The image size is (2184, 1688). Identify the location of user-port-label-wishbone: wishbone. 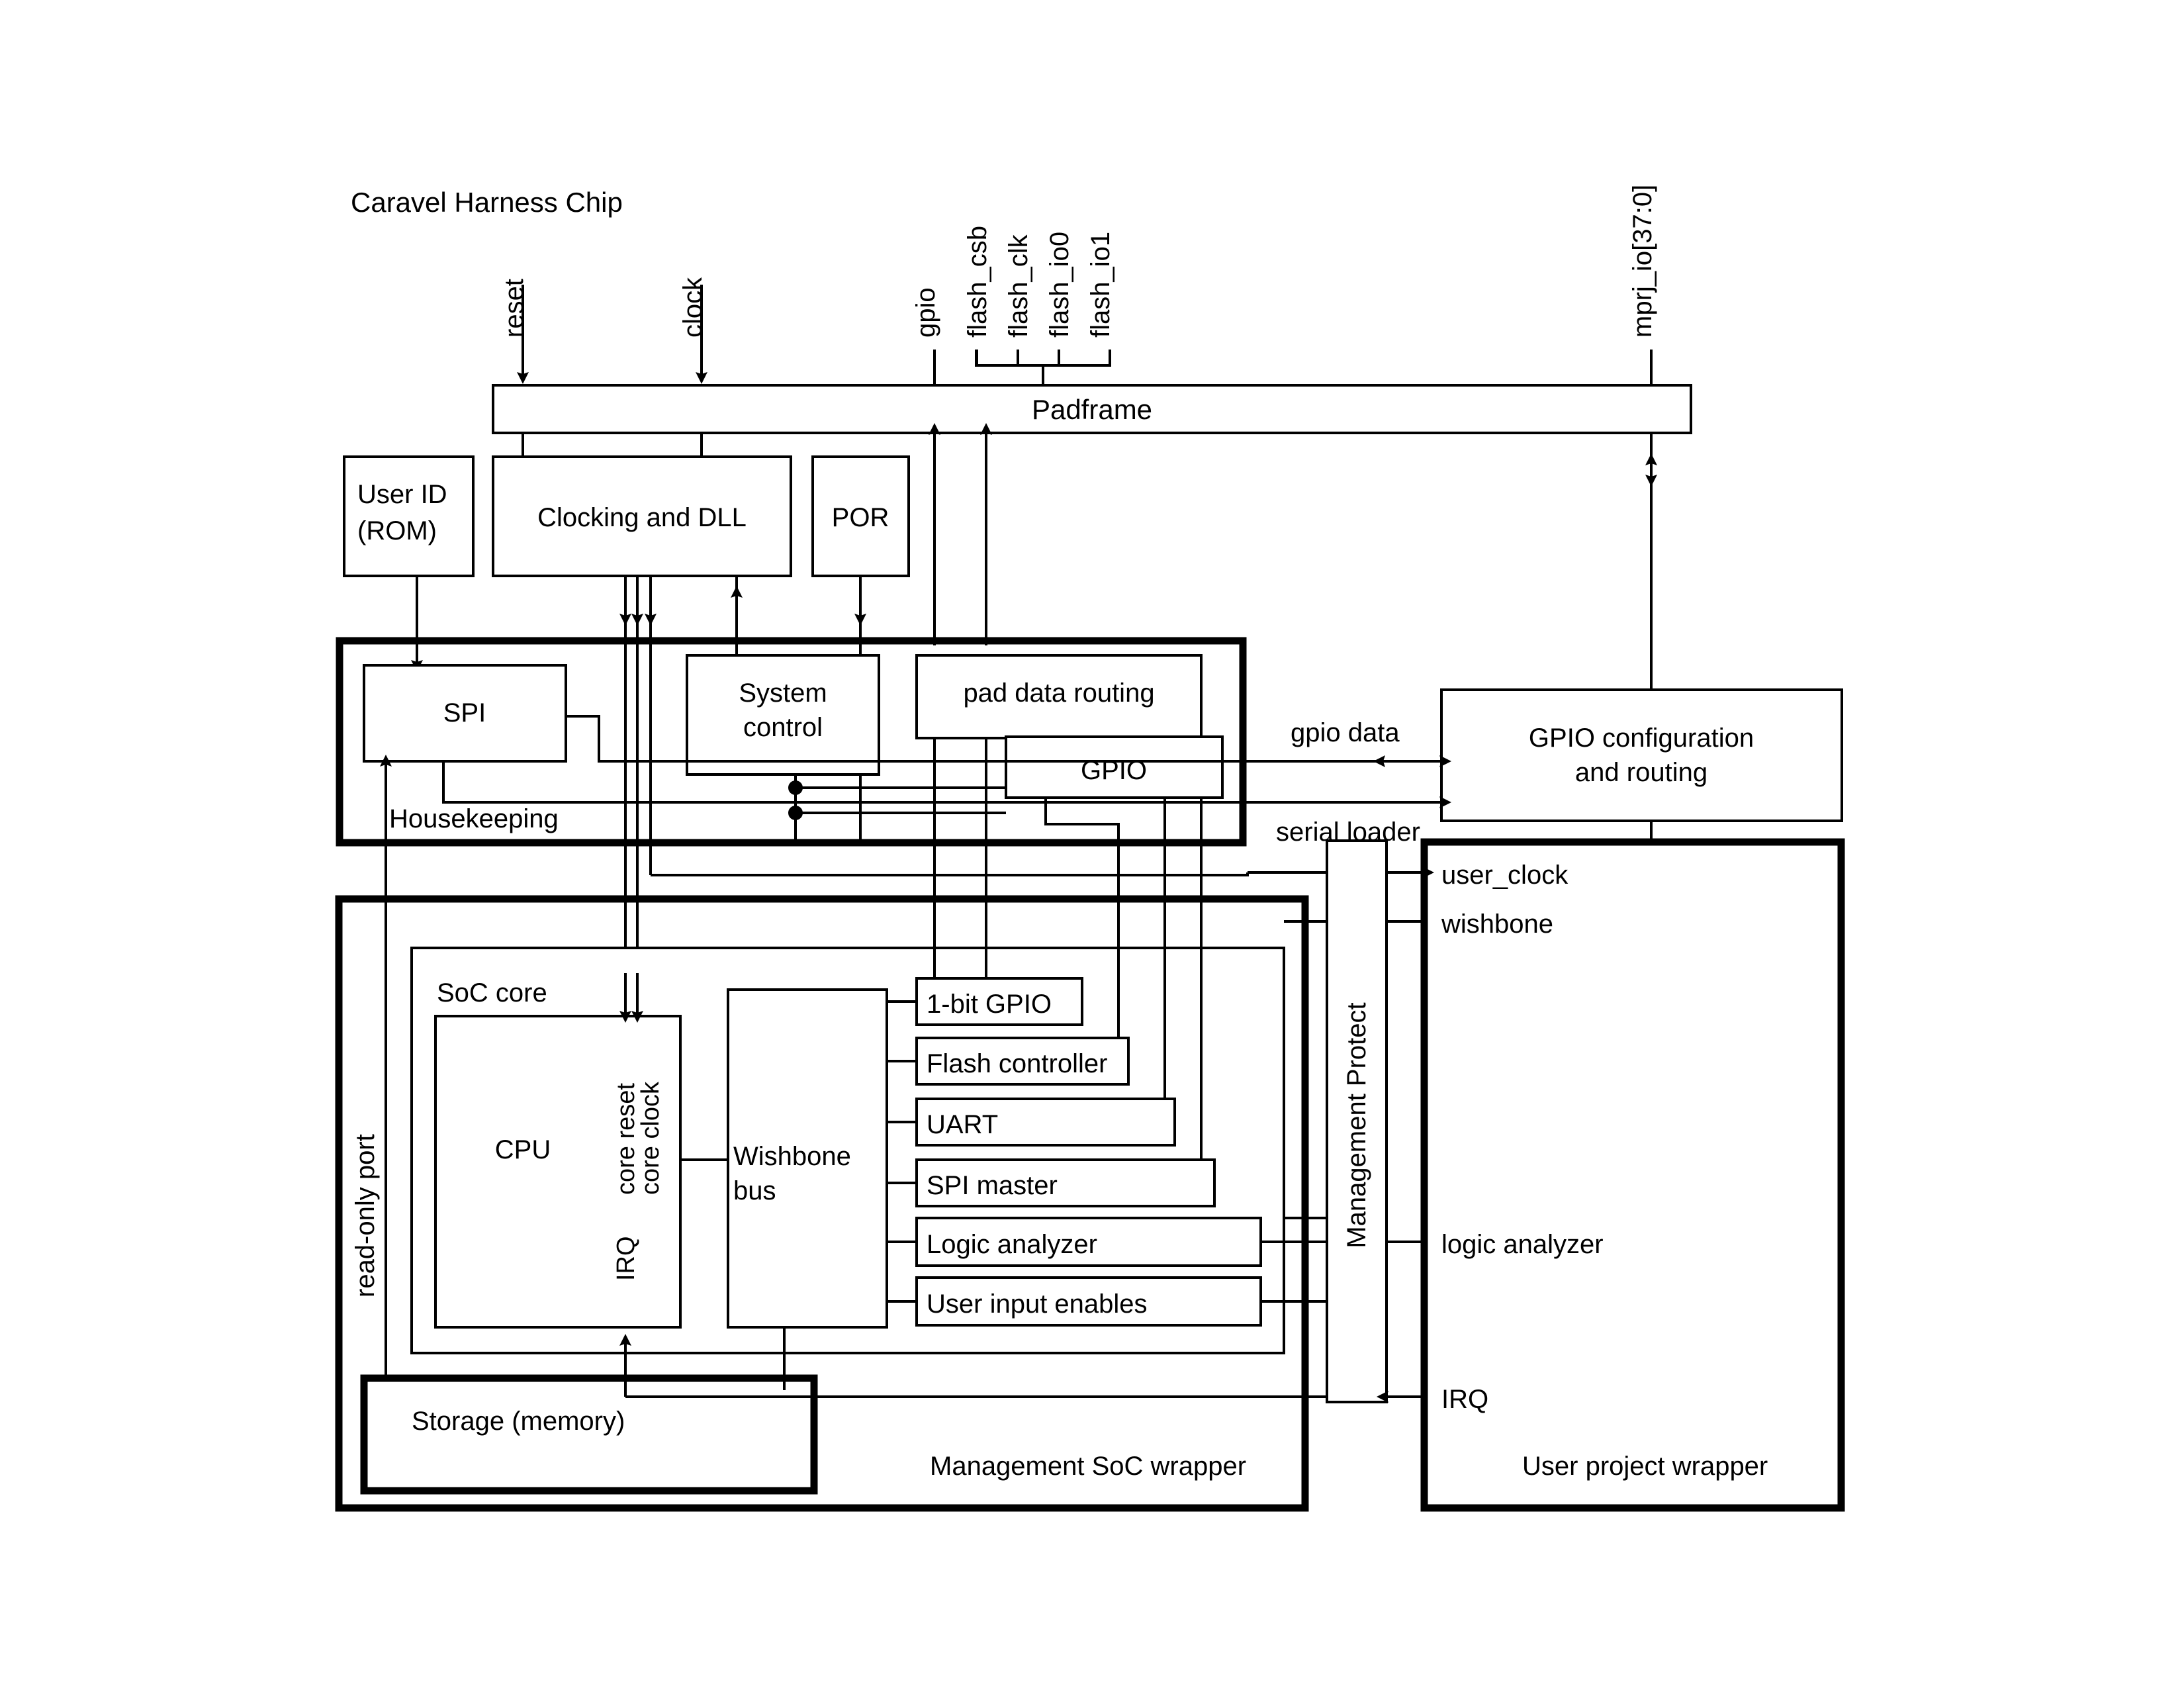
(1497, 924).